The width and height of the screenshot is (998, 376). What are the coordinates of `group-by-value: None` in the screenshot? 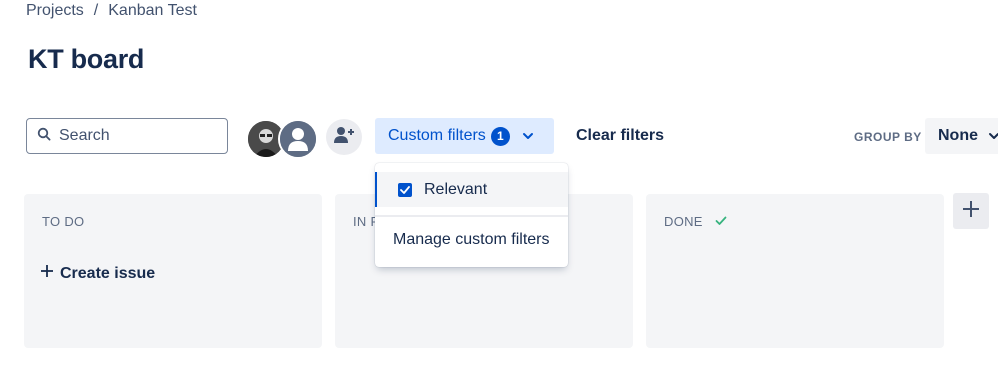 It's located at (958, 135).